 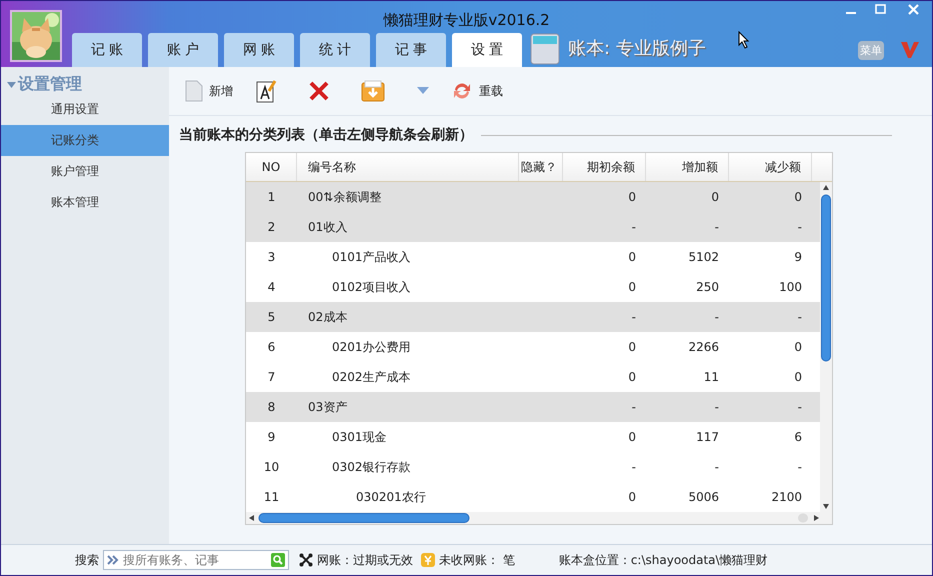 What do you see at coordinates (183, 50) in the screenshot?
I see `tab: 账 户` at bounding box center [183, 50].